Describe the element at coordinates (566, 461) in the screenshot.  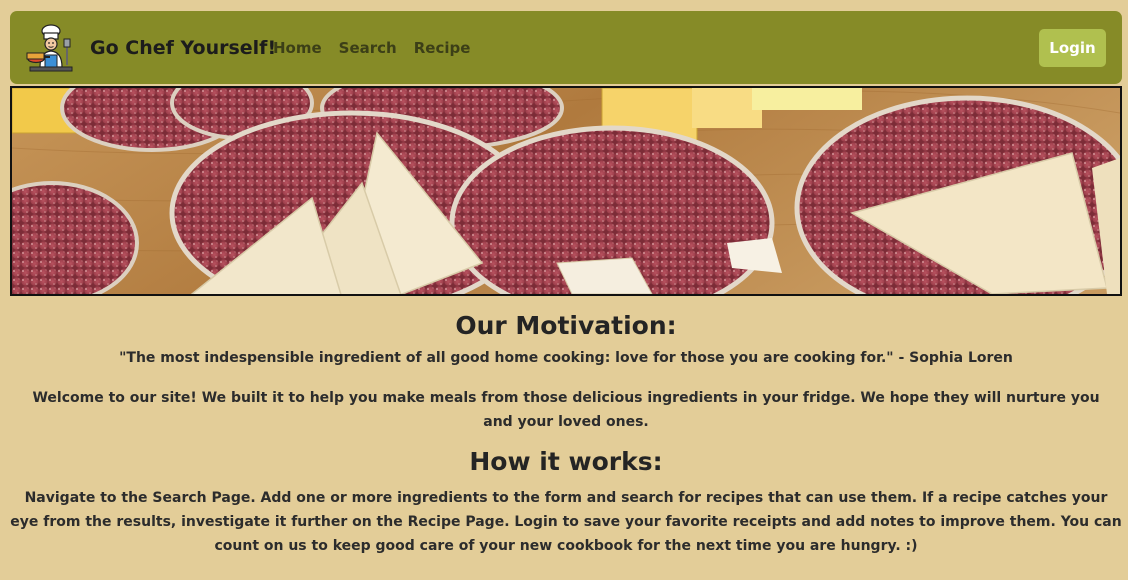
I see `how-it-works-heading: How it works:` at that location.